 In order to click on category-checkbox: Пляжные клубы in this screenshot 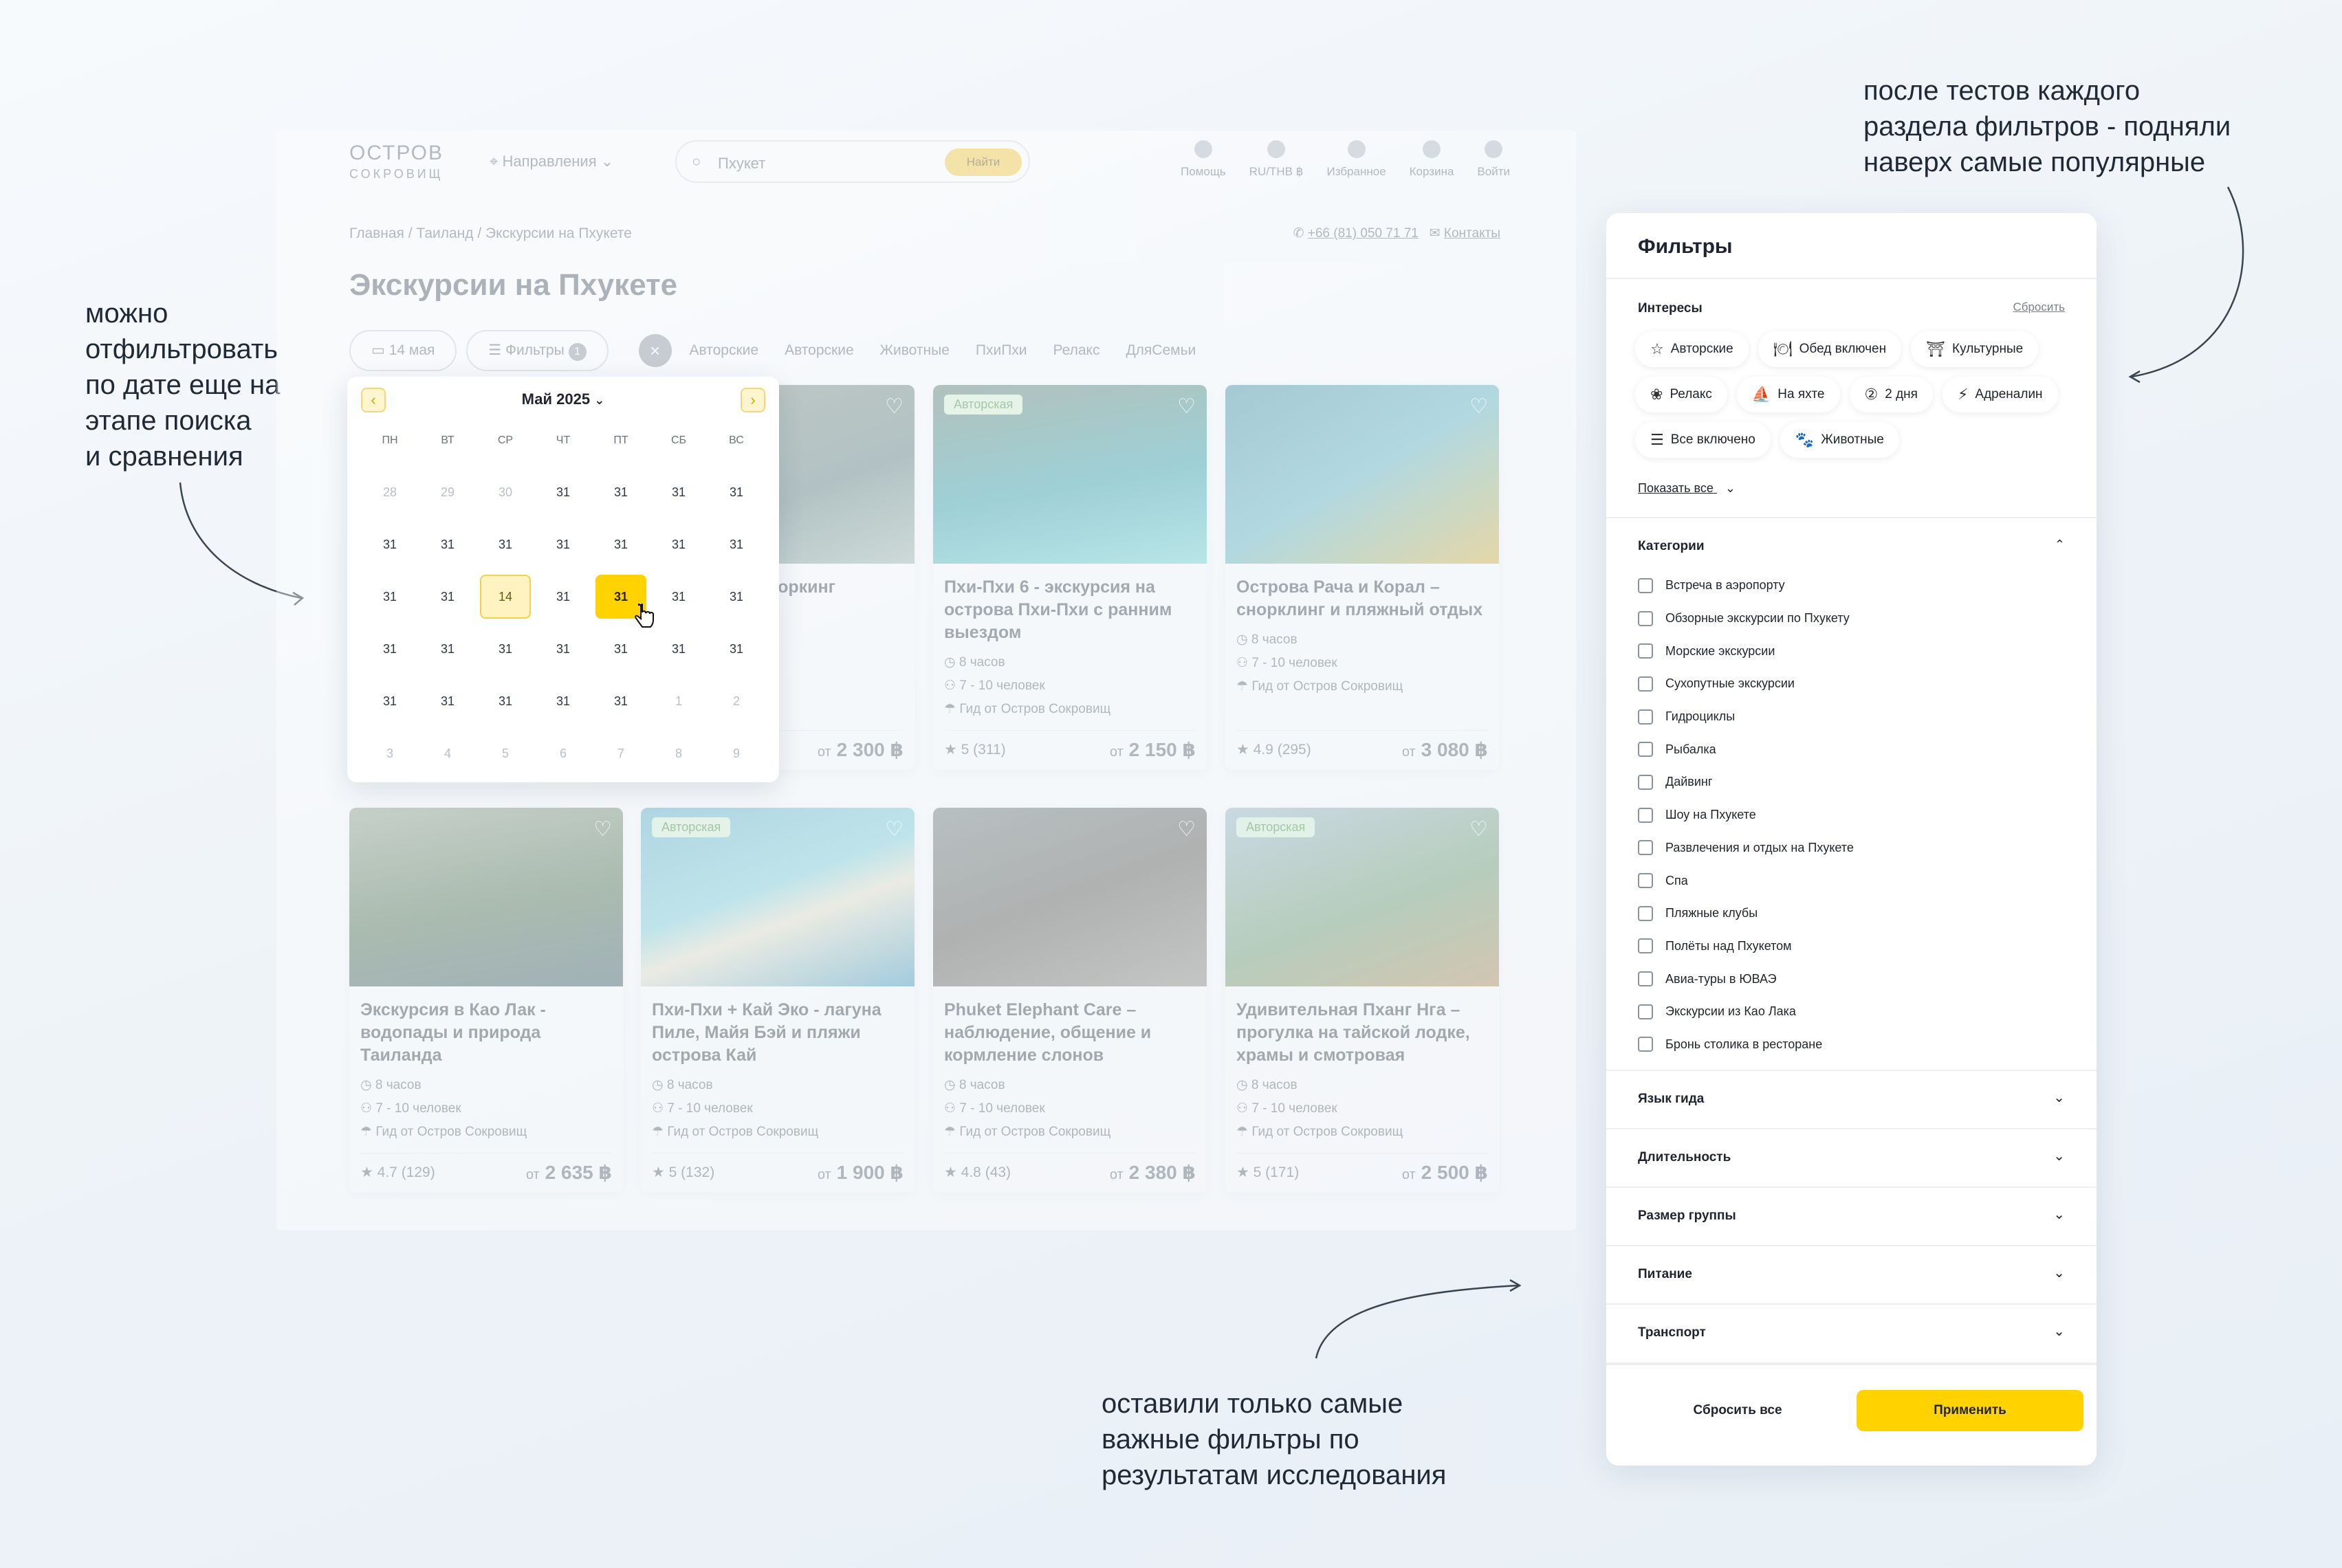, I will do `click(1746, 913)`.